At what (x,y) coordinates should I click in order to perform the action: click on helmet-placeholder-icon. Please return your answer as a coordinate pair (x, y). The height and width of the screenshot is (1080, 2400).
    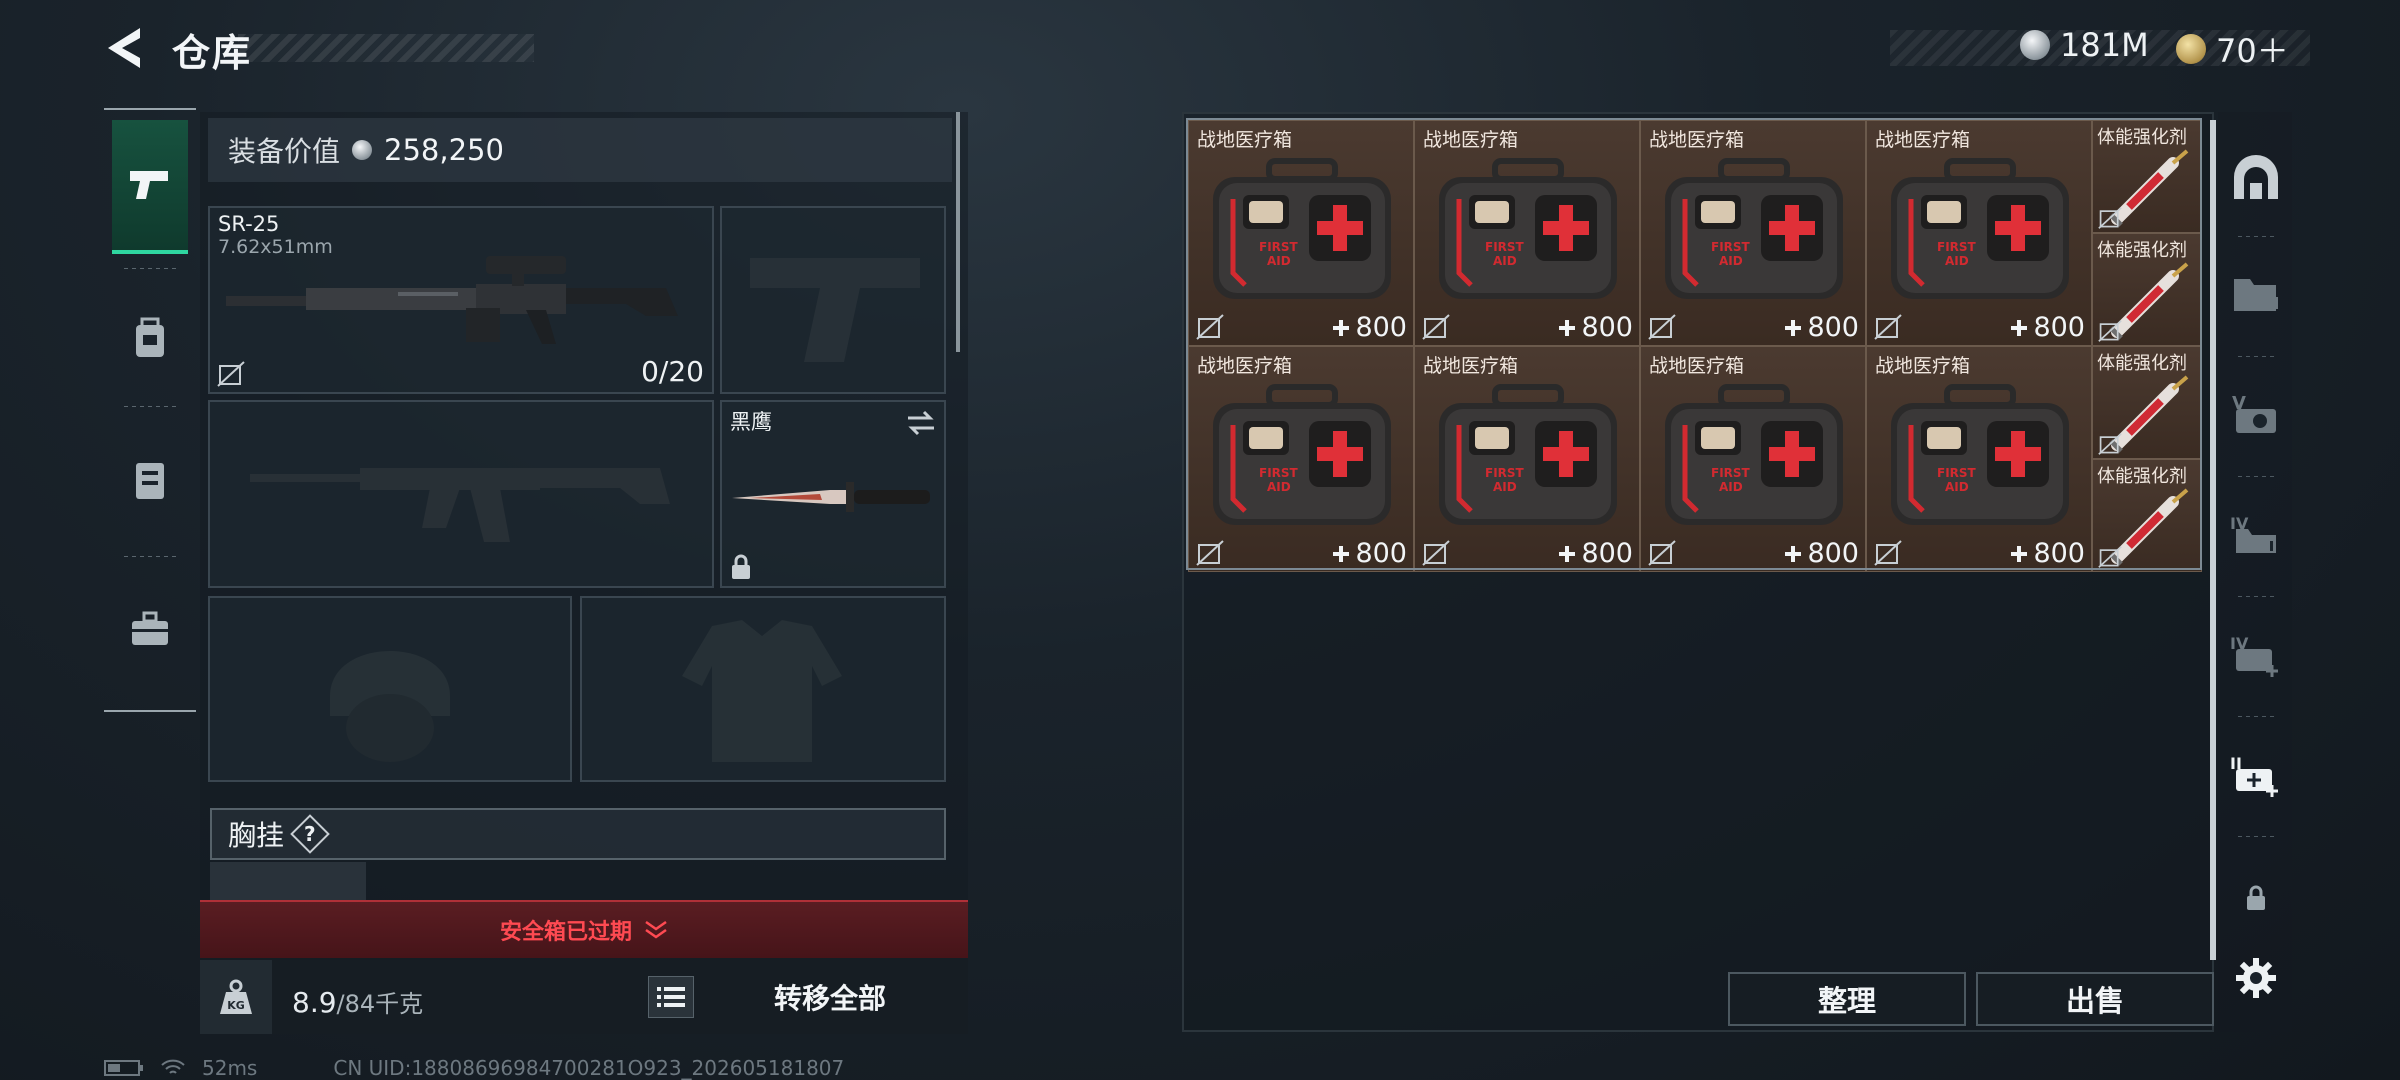
    Looking at the image, I should click on (390, 706).